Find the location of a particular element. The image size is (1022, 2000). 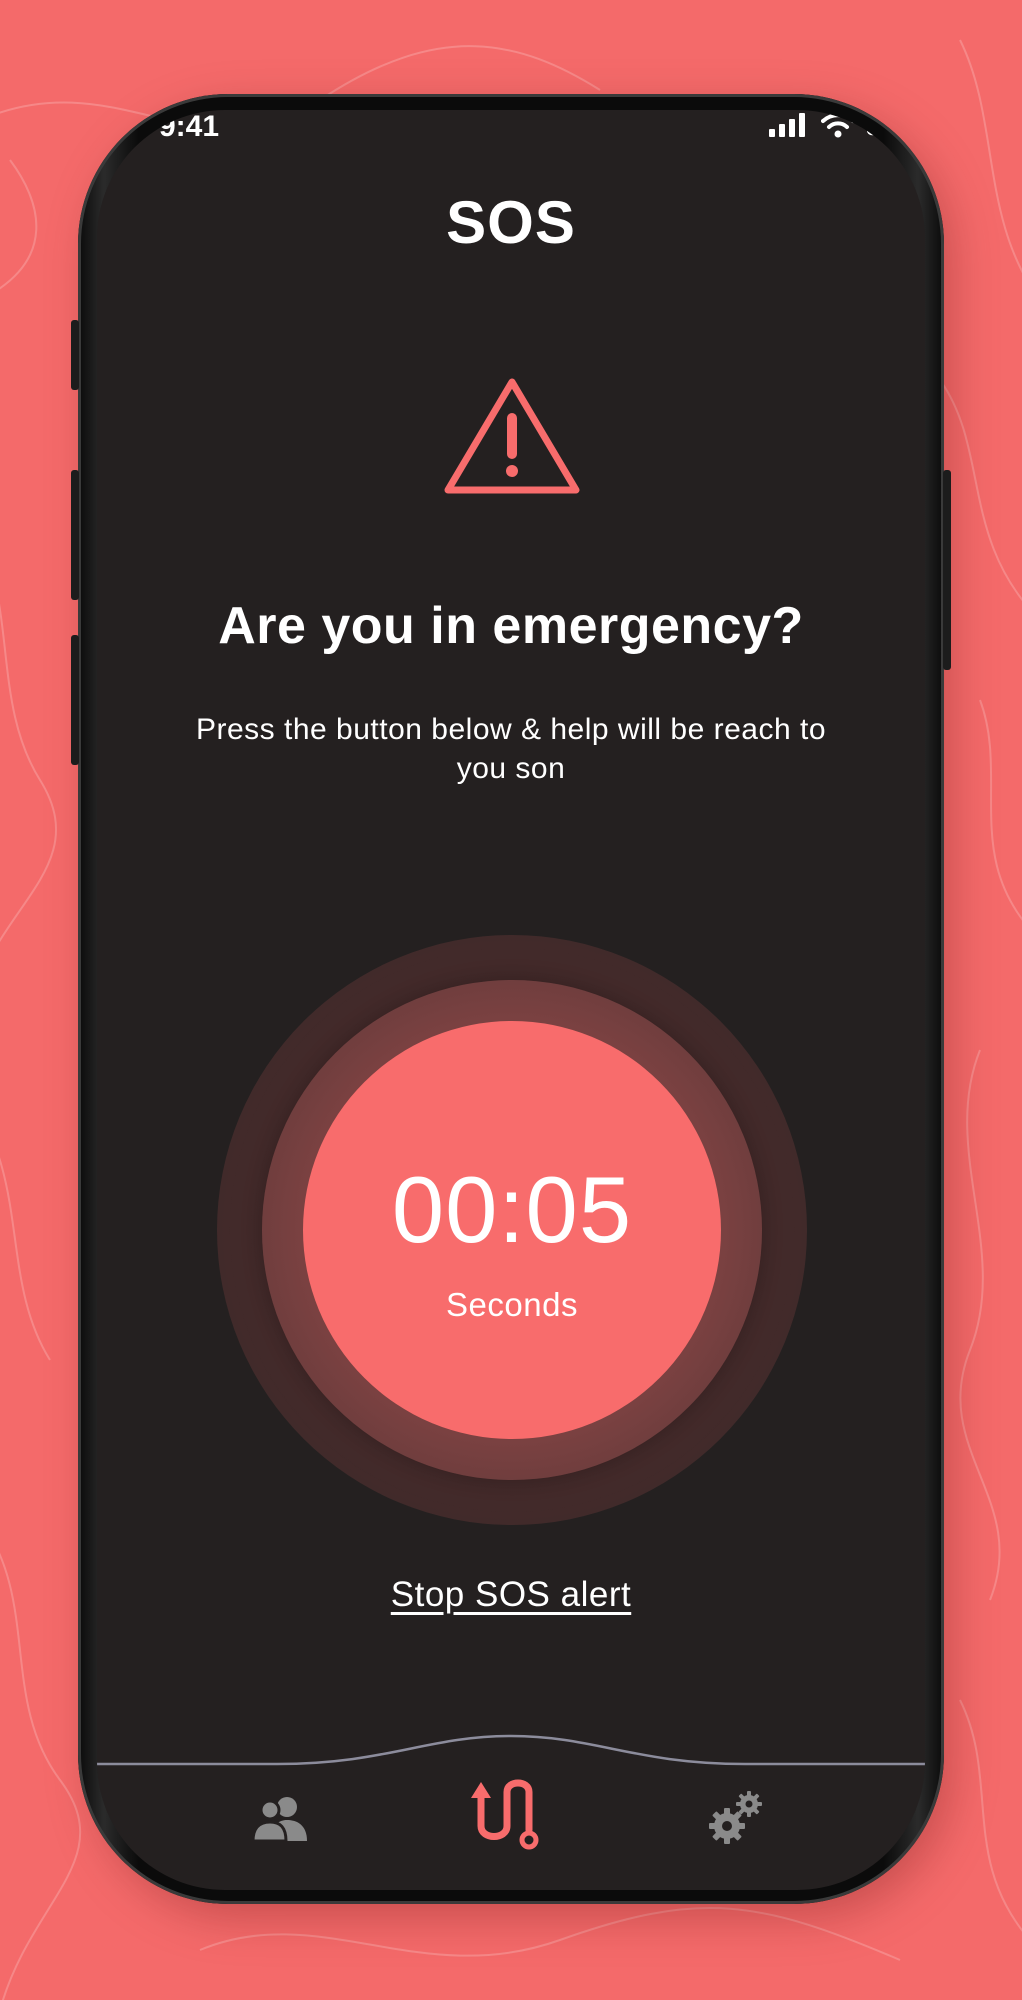

nav-contacts is located at coordinates (280, 1821).